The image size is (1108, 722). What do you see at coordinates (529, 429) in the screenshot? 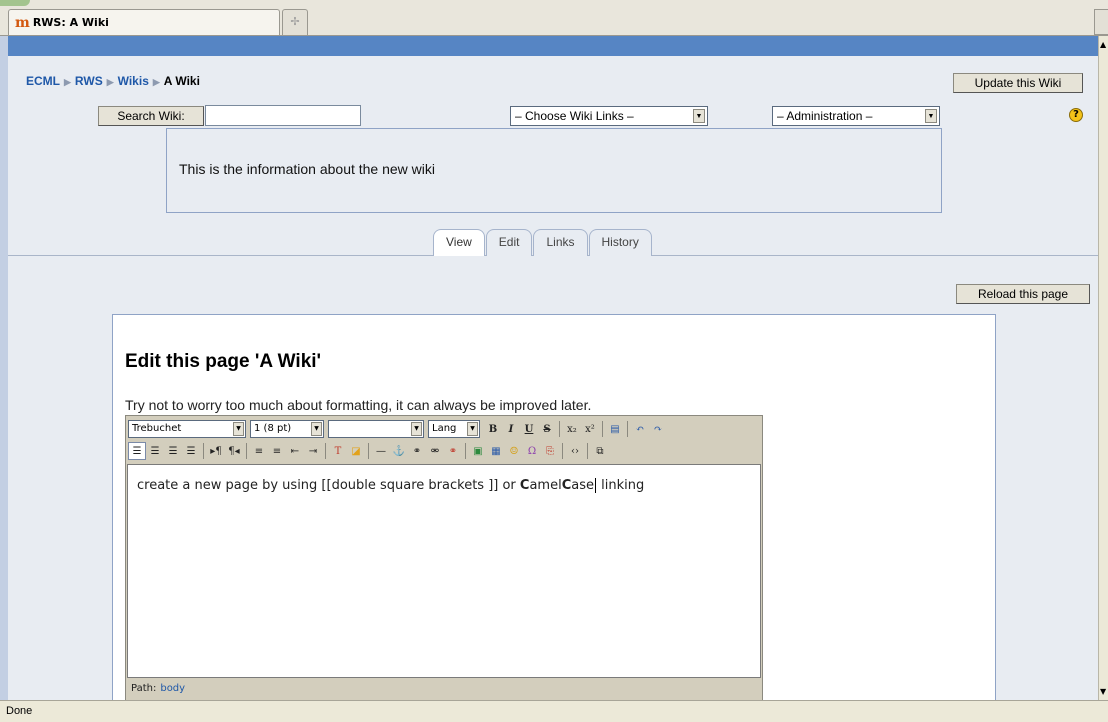
I see `underline-icon: U` at bounding box center [529, 429].